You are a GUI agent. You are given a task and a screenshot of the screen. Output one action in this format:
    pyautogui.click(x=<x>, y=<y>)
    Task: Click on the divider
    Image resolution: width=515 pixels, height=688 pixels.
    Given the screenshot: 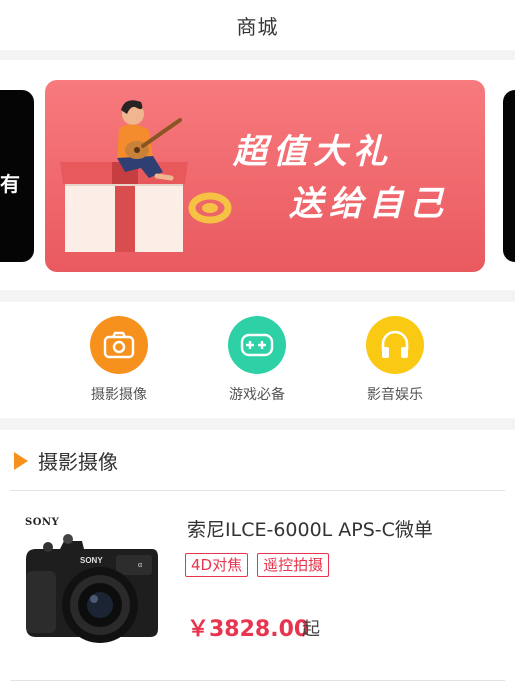 What is the action you would take?
    pyautogui.click(x=257, y=680)
    